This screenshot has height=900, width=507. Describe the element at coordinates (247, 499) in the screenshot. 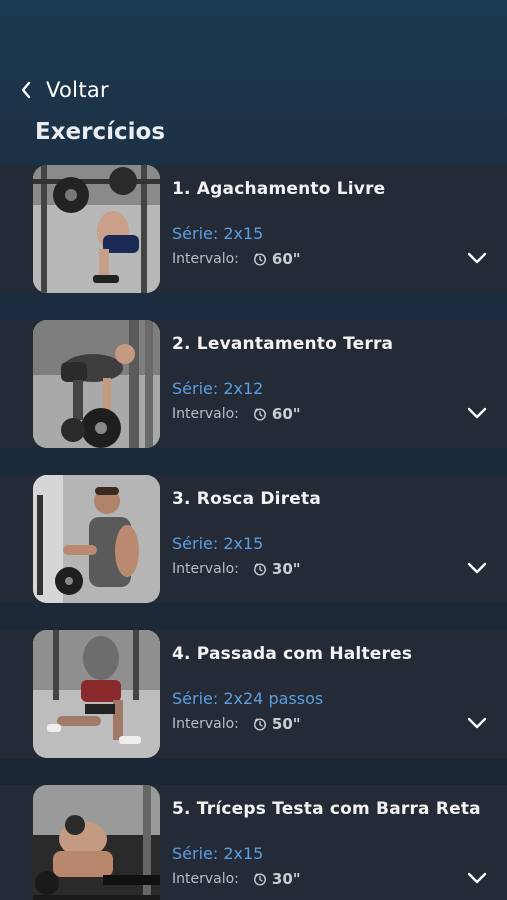

I see `exercise-name: 3. Rosca Direta` at that location.